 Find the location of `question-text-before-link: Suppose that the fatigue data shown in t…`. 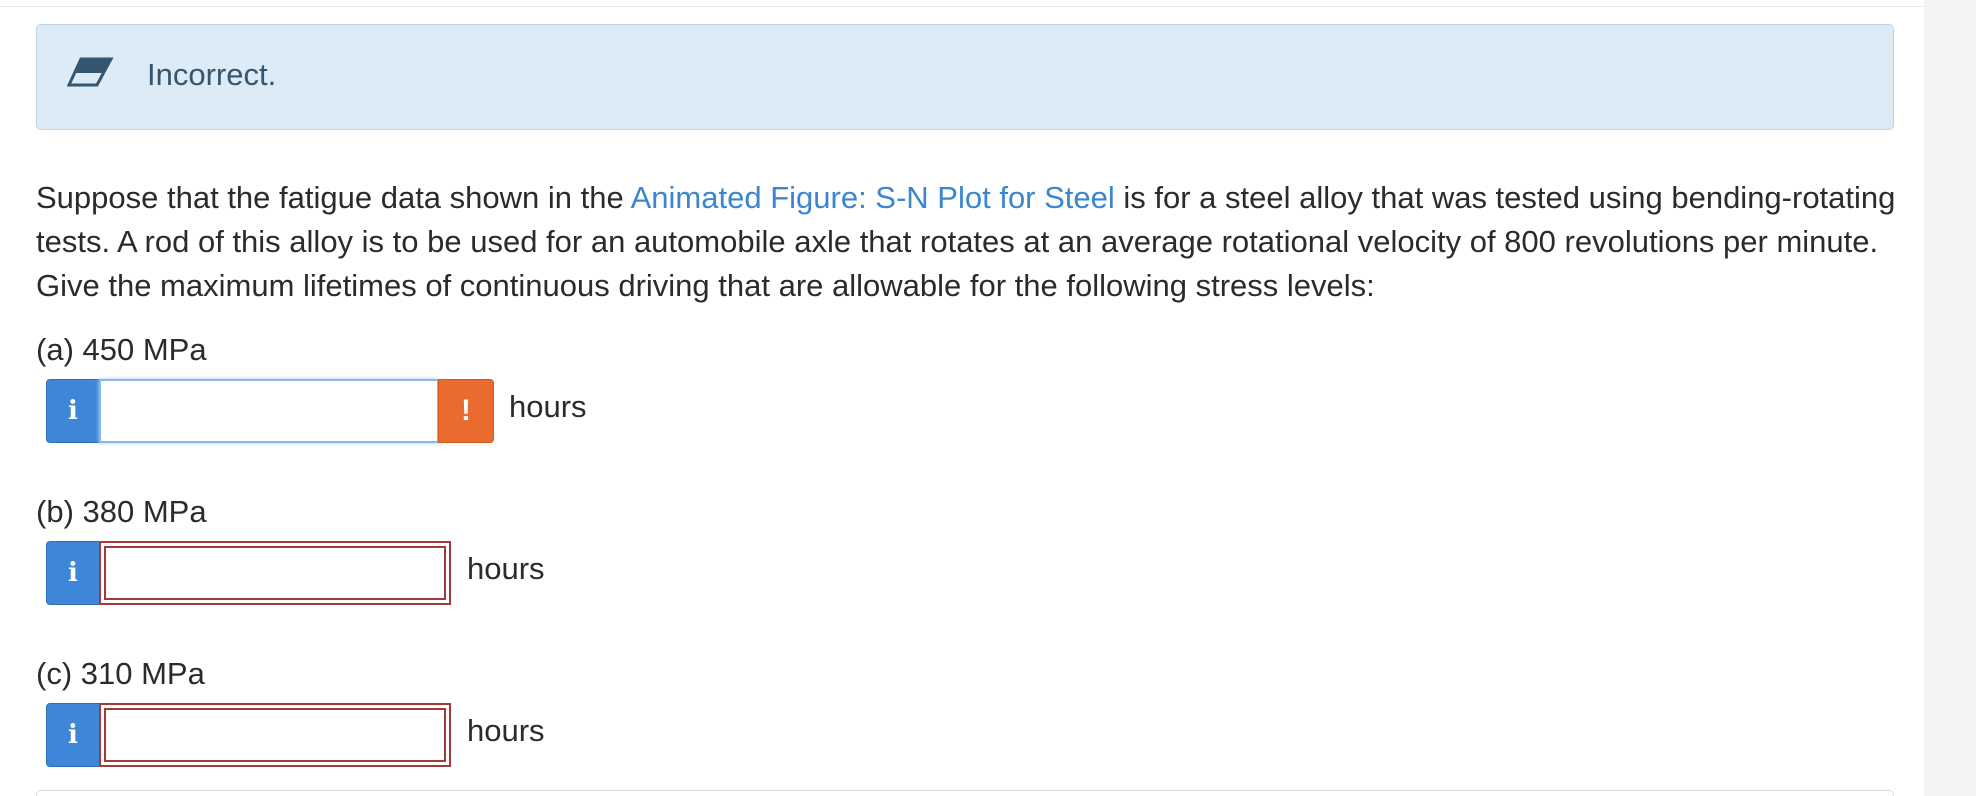

question-text-before-link: Suppose that the fatigue data shown in t… is located at coordinates (333, 197).